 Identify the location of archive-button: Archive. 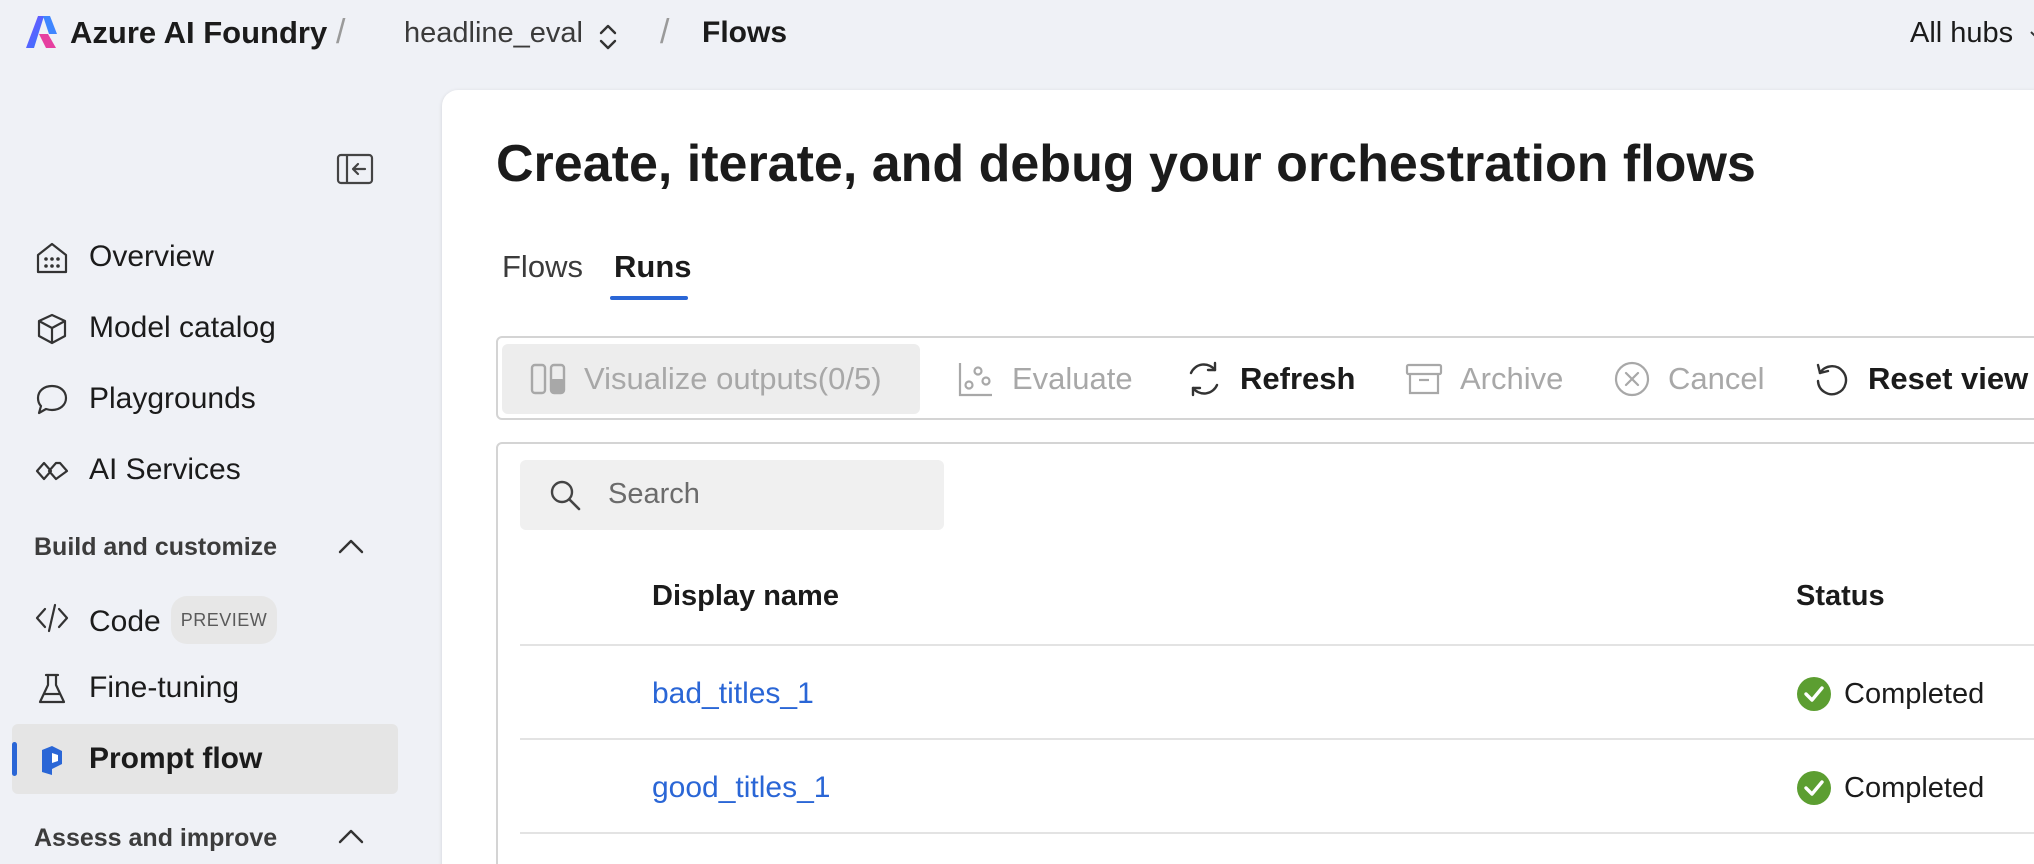
(1483, 379).